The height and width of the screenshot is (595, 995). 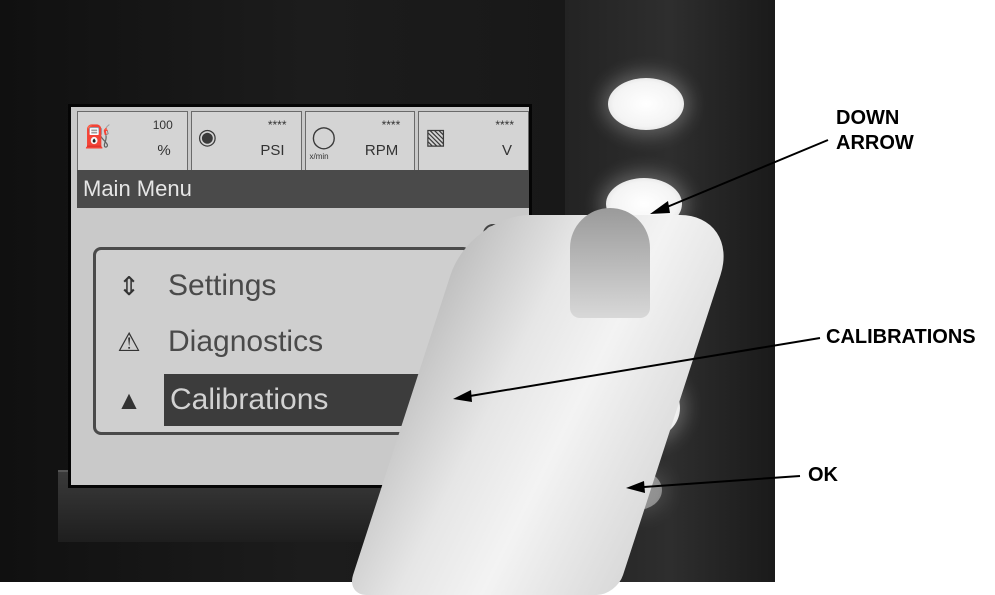 I want to click on calibrations-arrowhead, so click(x=462, y=396).